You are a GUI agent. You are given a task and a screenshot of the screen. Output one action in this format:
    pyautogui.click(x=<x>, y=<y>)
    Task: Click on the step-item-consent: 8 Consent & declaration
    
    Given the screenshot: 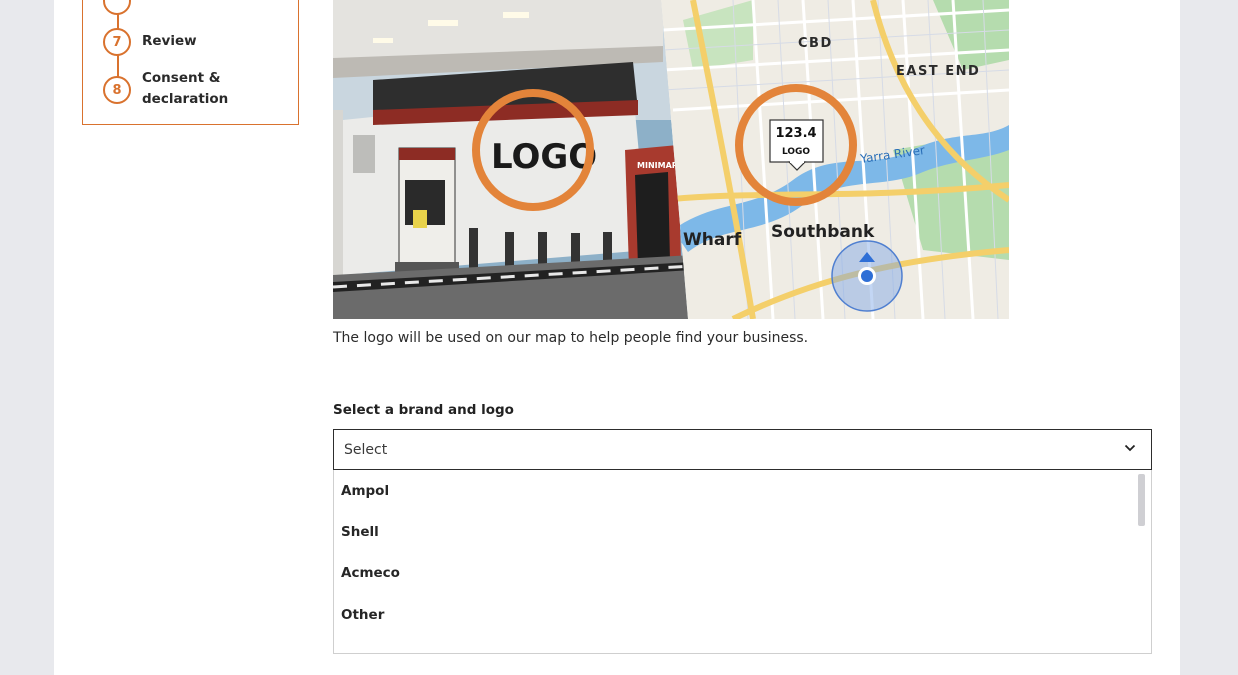 What is the action you would take?
    pyautogui.click(x=177, y=89)
    